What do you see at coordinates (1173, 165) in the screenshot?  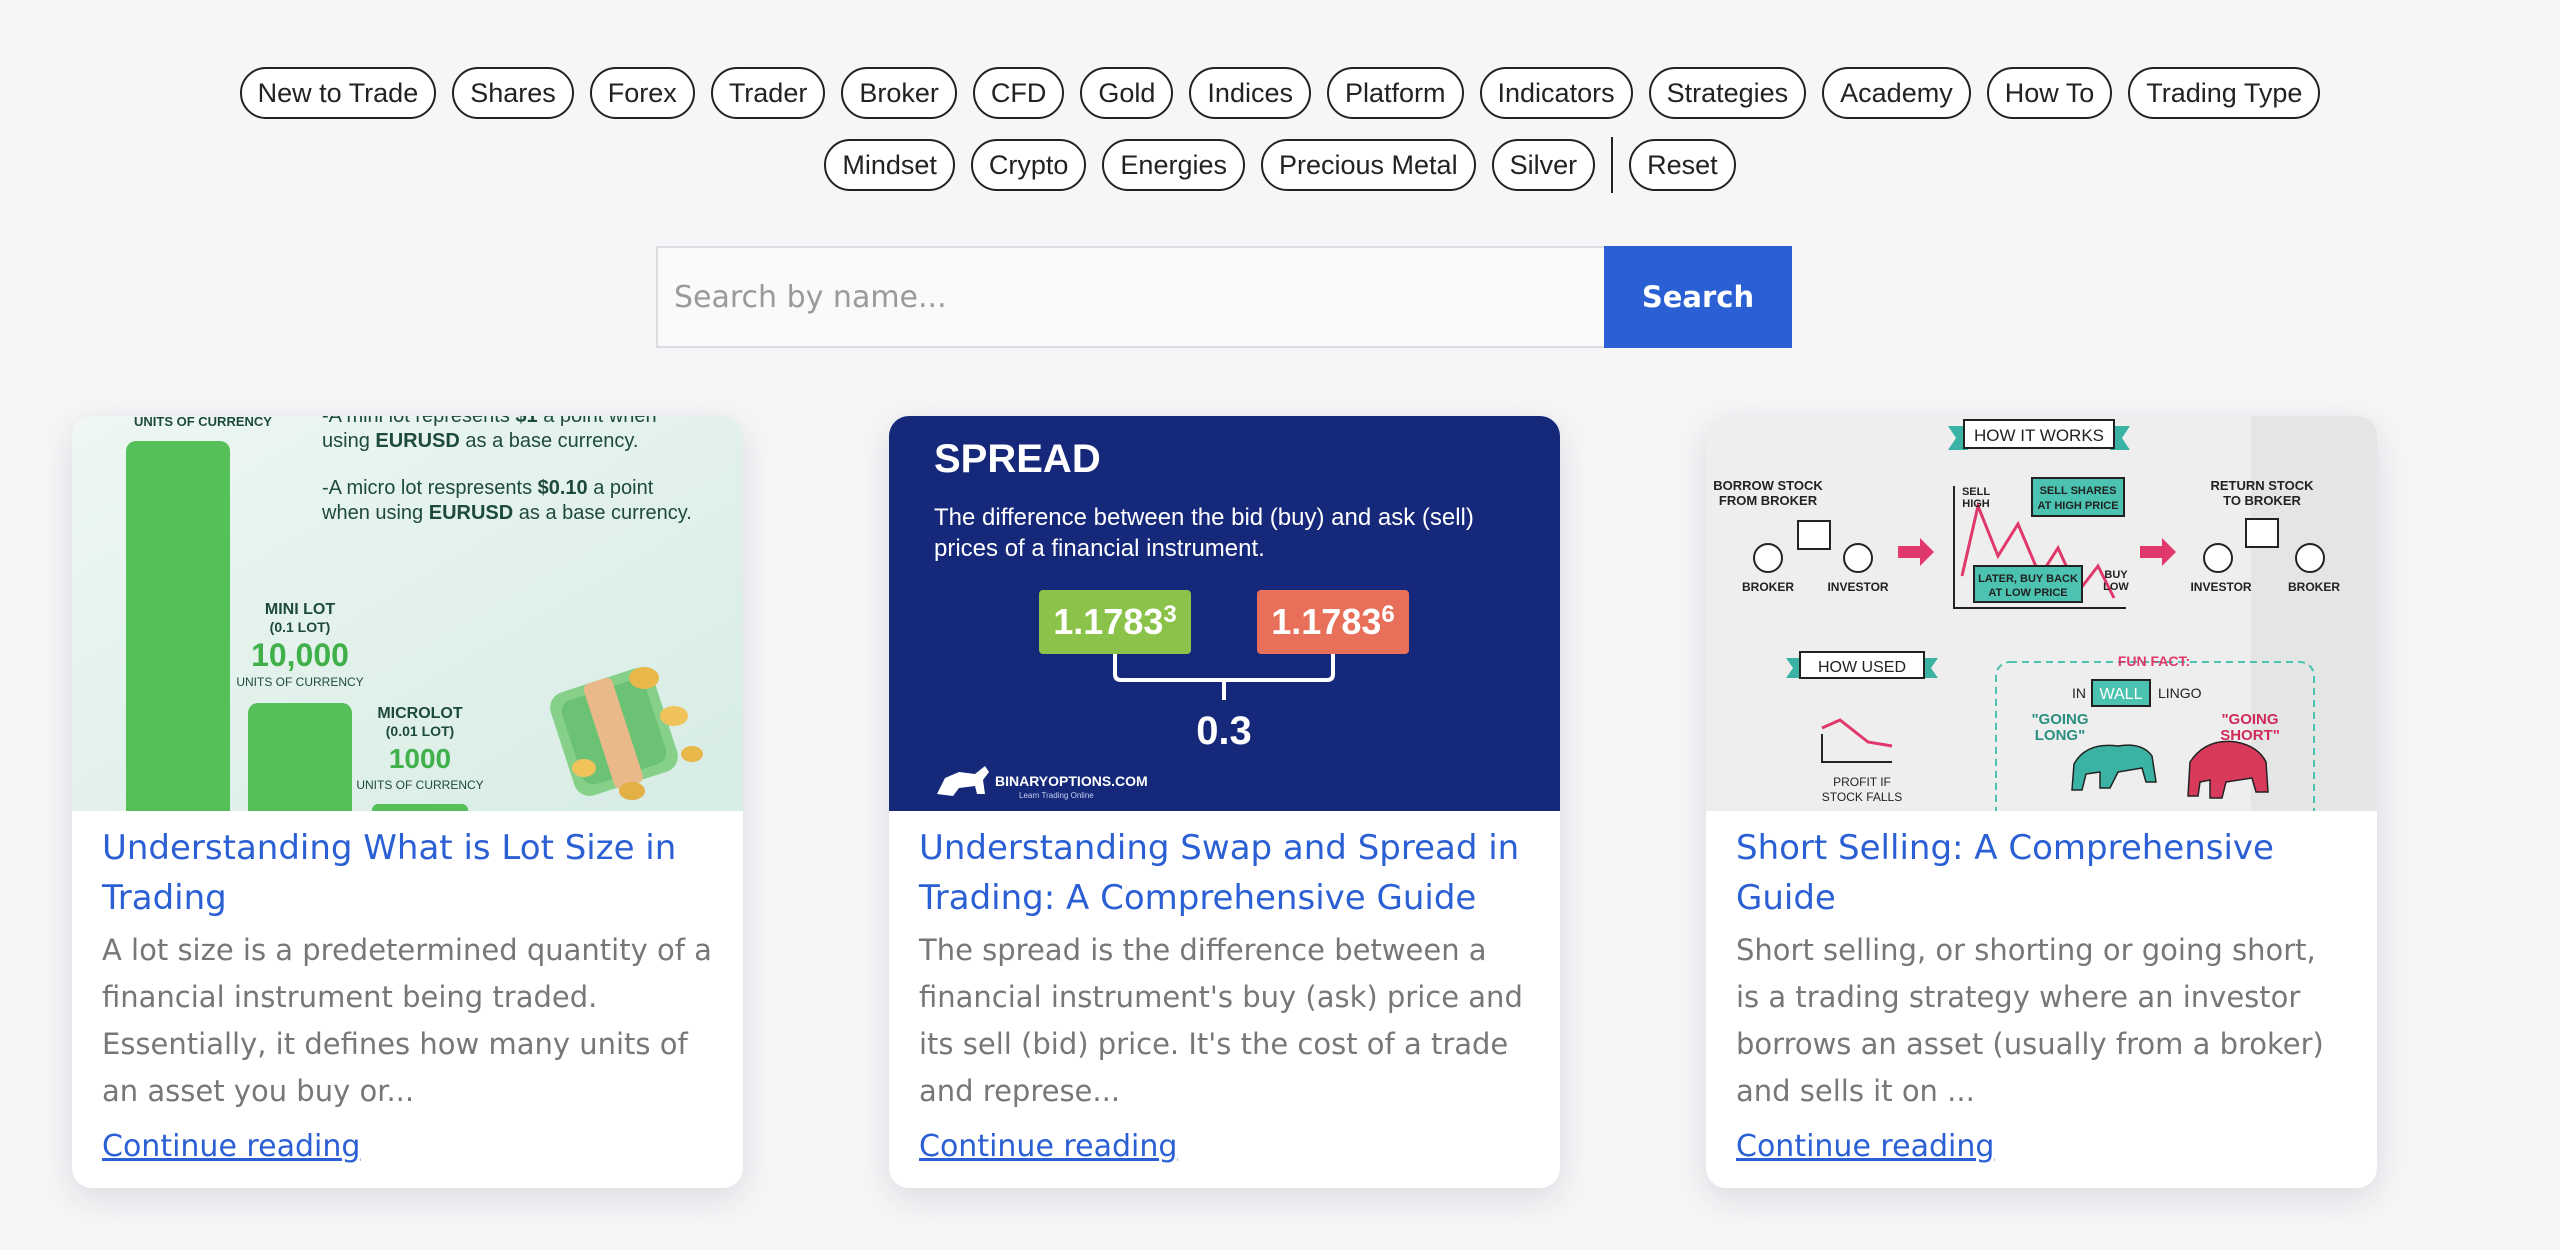 I see `filter-tag-energies: Energies` at bounding box center [1173, 165].